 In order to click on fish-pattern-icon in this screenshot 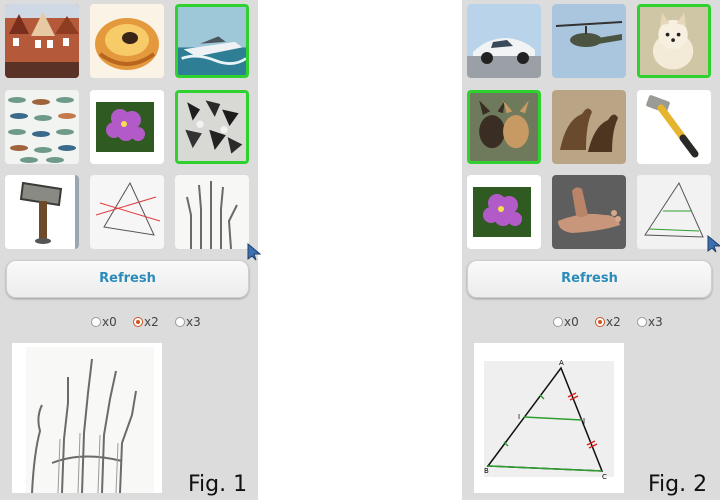, I will do `click(42, 127)`.